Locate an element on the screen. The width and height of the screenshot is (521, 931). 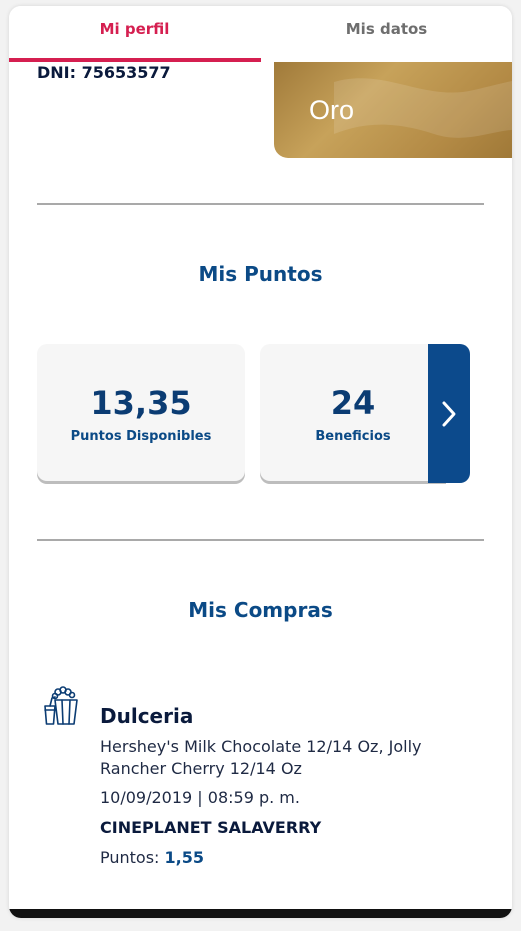
benefits-label: Beneficios is located at coordinates (353, 436).